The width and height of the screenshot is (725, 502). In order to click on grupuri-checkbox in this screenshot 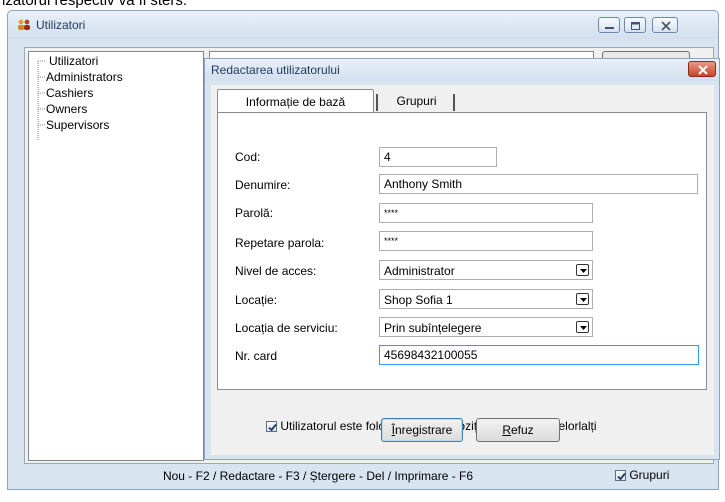, I will do `click(620, 475)`.